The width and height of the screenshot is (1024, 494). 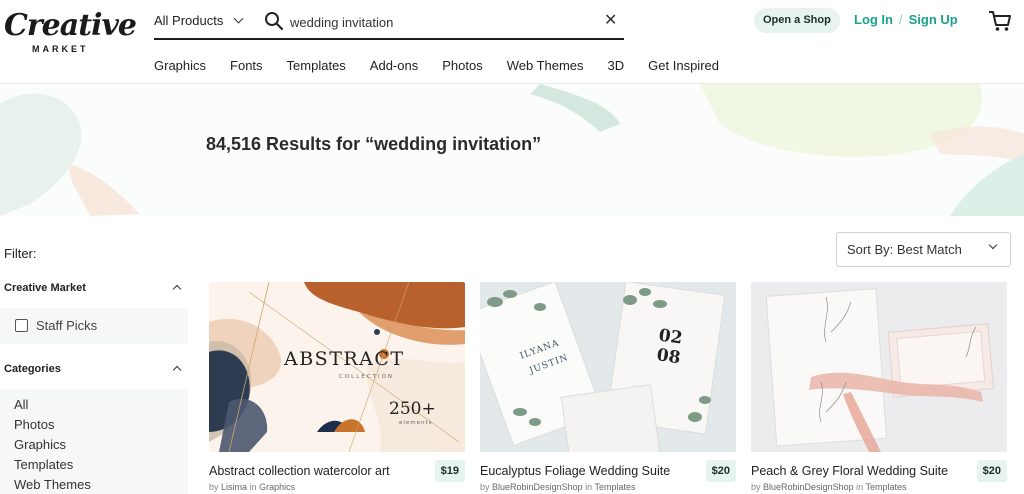 What do you see at coordinates (180, 65) in the screenshot?
I see `nav-item-graphics: Graphics` at bounding box center [180, 65].